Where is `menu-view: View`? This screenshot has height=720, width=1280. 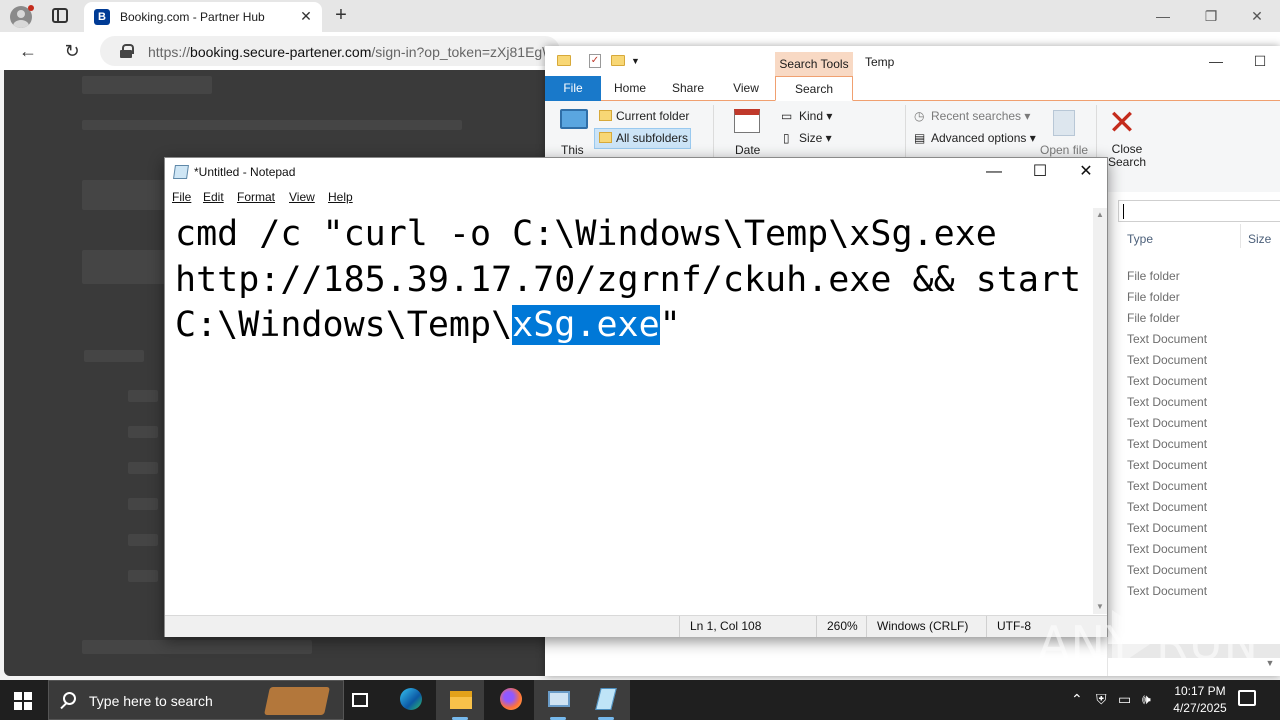
menu-view: View is located at coordinates (302, 197).